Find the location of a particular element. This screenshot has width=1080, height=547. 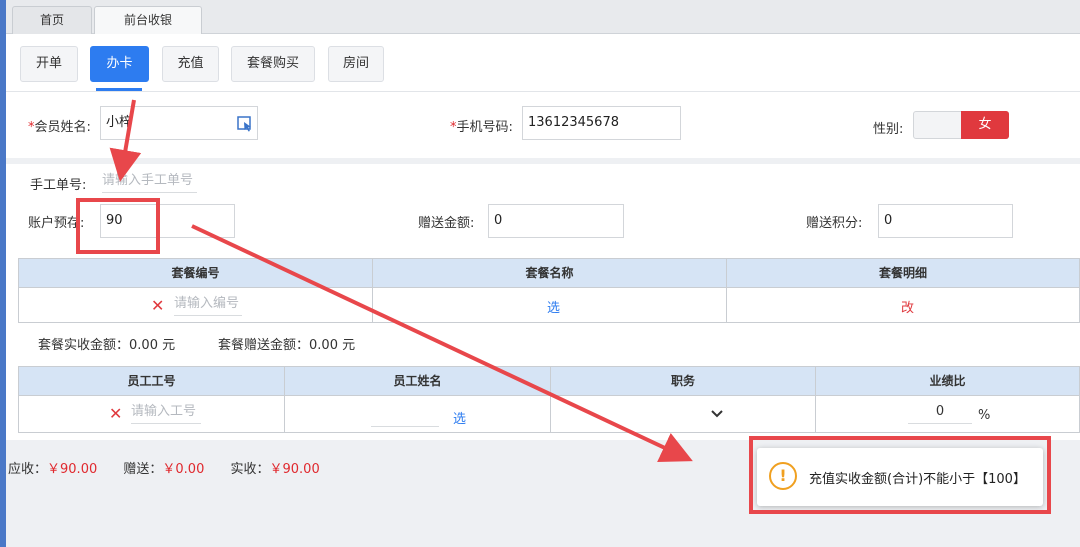

annotation-box-toast is located at coordinates (900, 475).